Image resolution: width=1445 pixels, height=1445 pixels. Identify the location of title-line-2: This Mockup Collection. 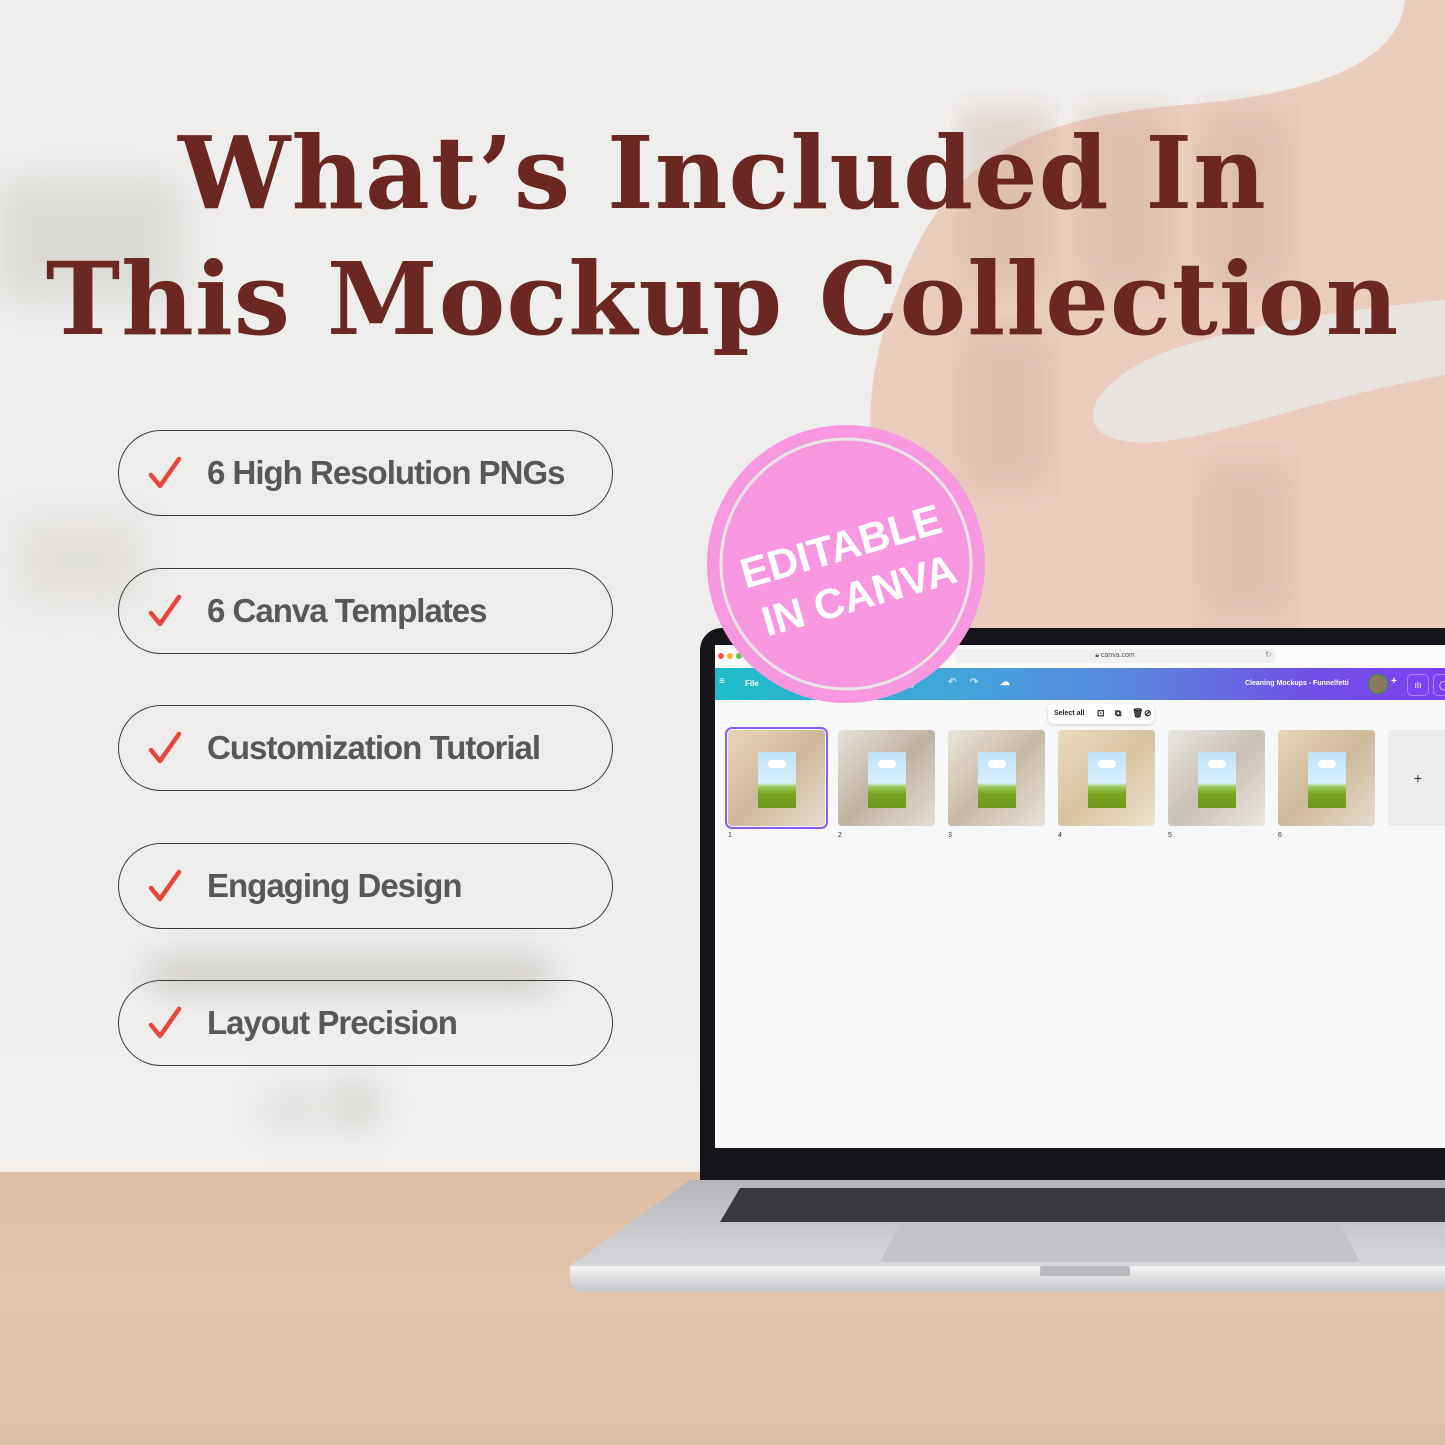
(722, 299).